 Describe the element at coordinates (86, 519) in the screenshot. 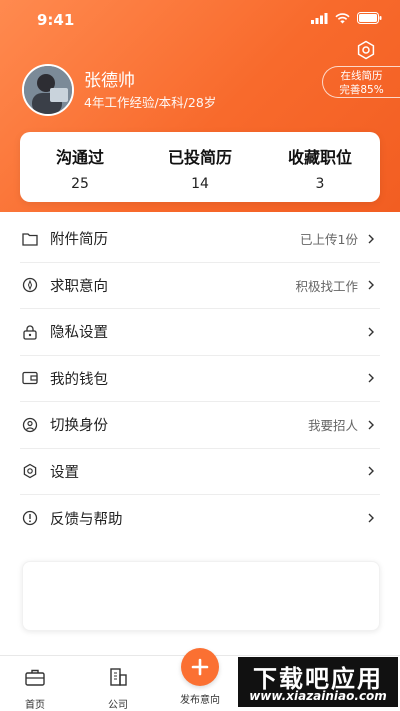

I see `menu-item-label: 反馈与帮助` at that location.